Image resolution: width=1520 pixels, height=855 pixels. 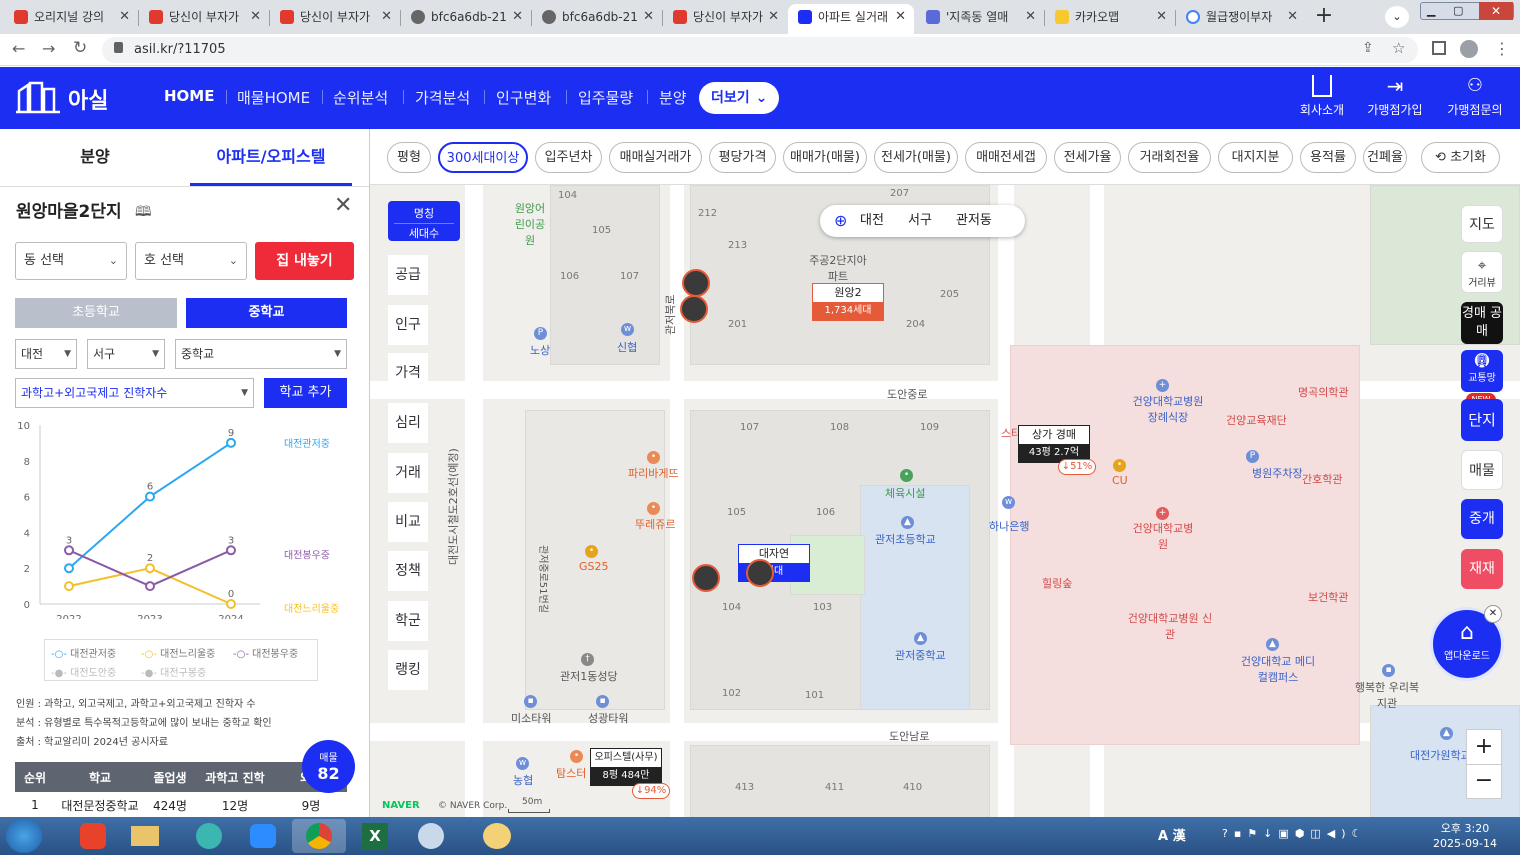 I want to click on map-label: 탐스터, so click(x=571, y=773).